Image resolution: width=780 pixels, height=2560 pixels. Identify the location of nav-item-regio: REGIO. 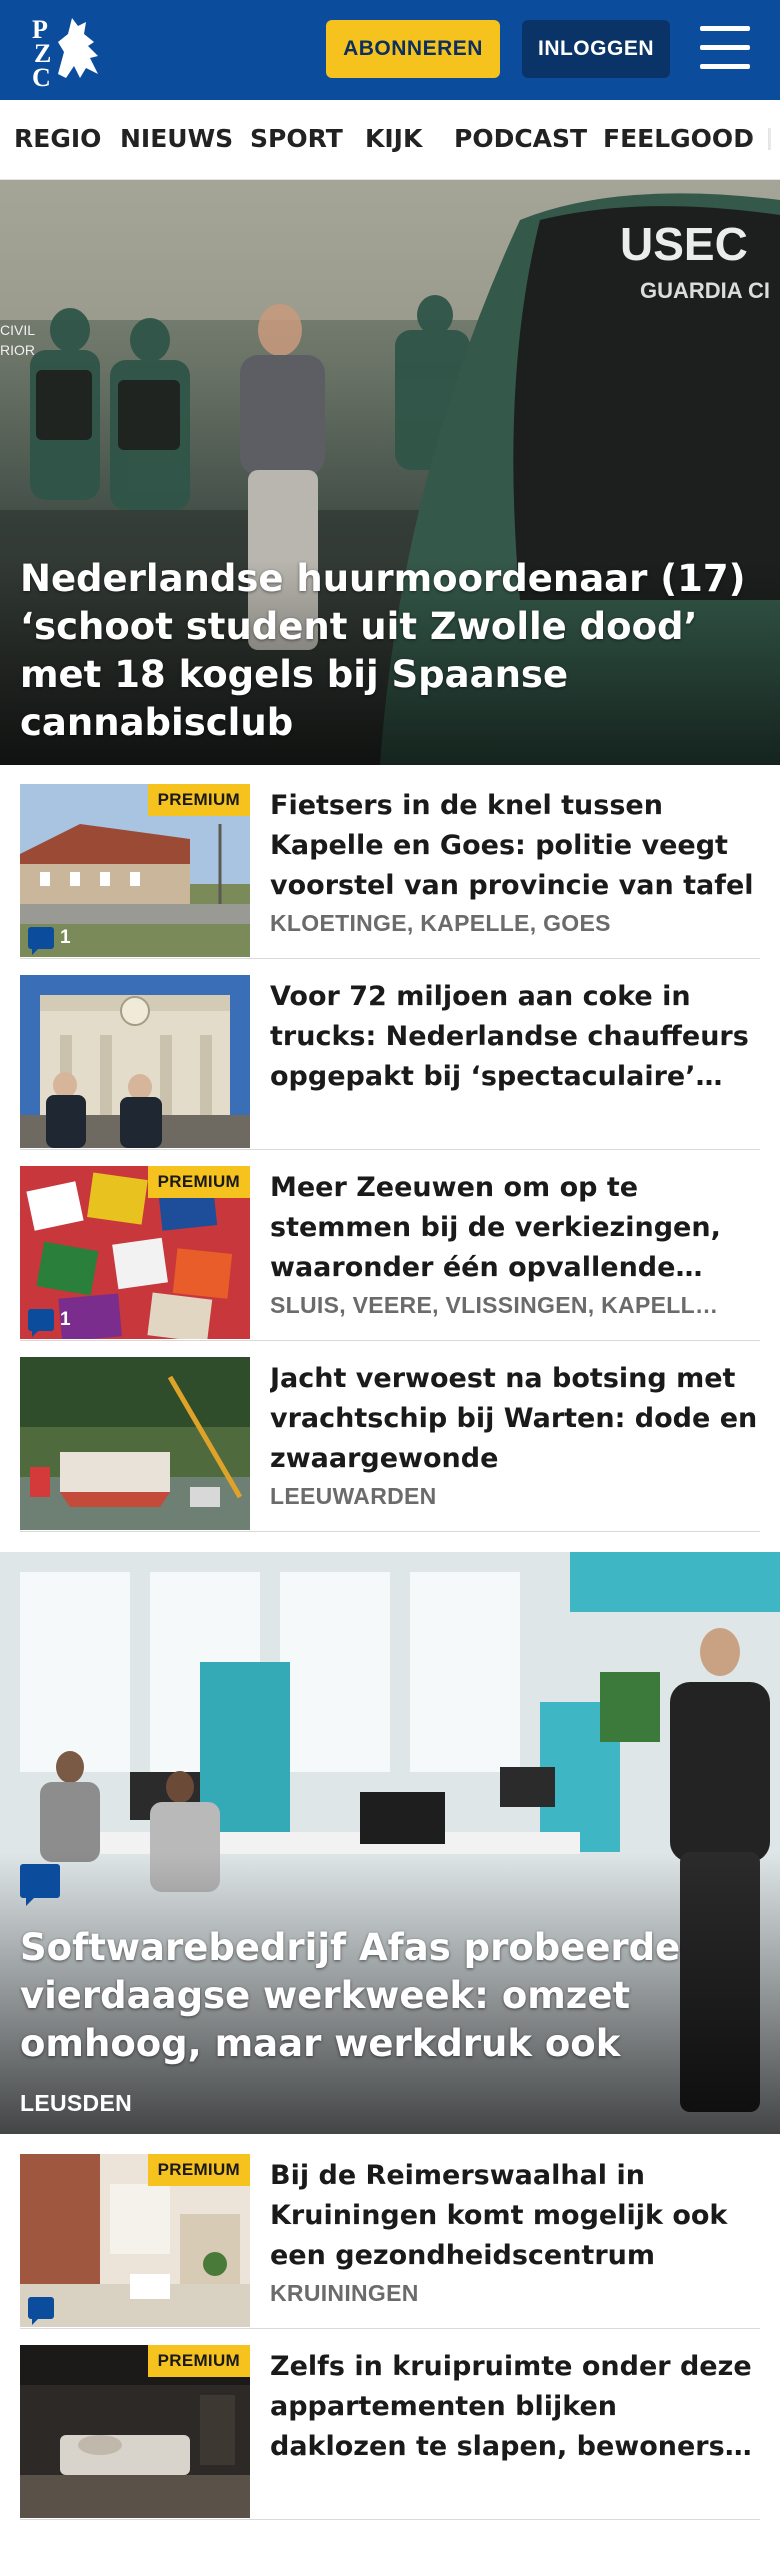
(57, 138).